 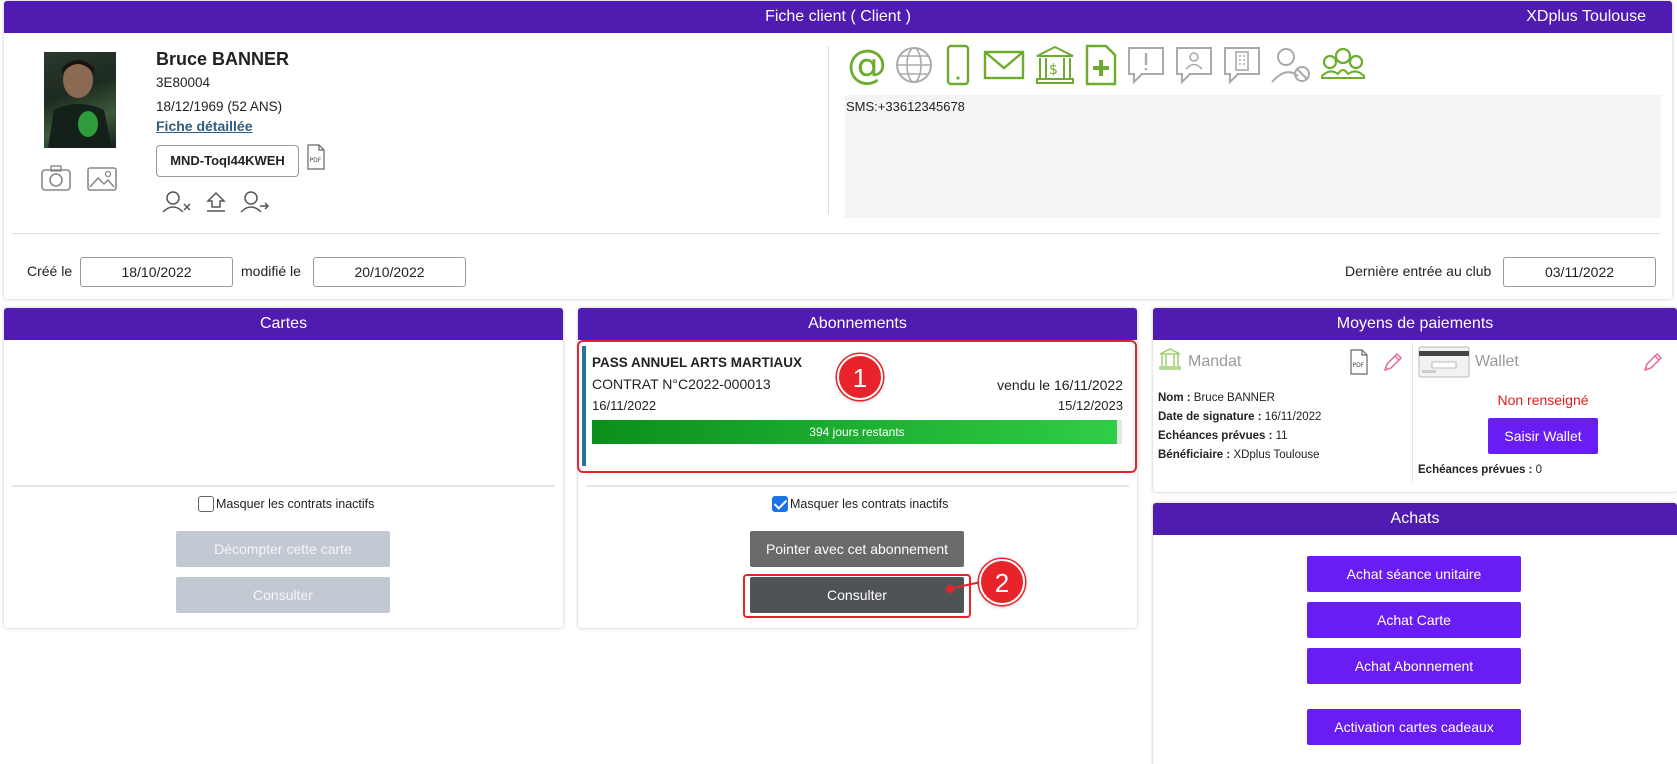 I want to click on mandat-benef-label: Bénéficiaire :, so click(x=1194, y=455).